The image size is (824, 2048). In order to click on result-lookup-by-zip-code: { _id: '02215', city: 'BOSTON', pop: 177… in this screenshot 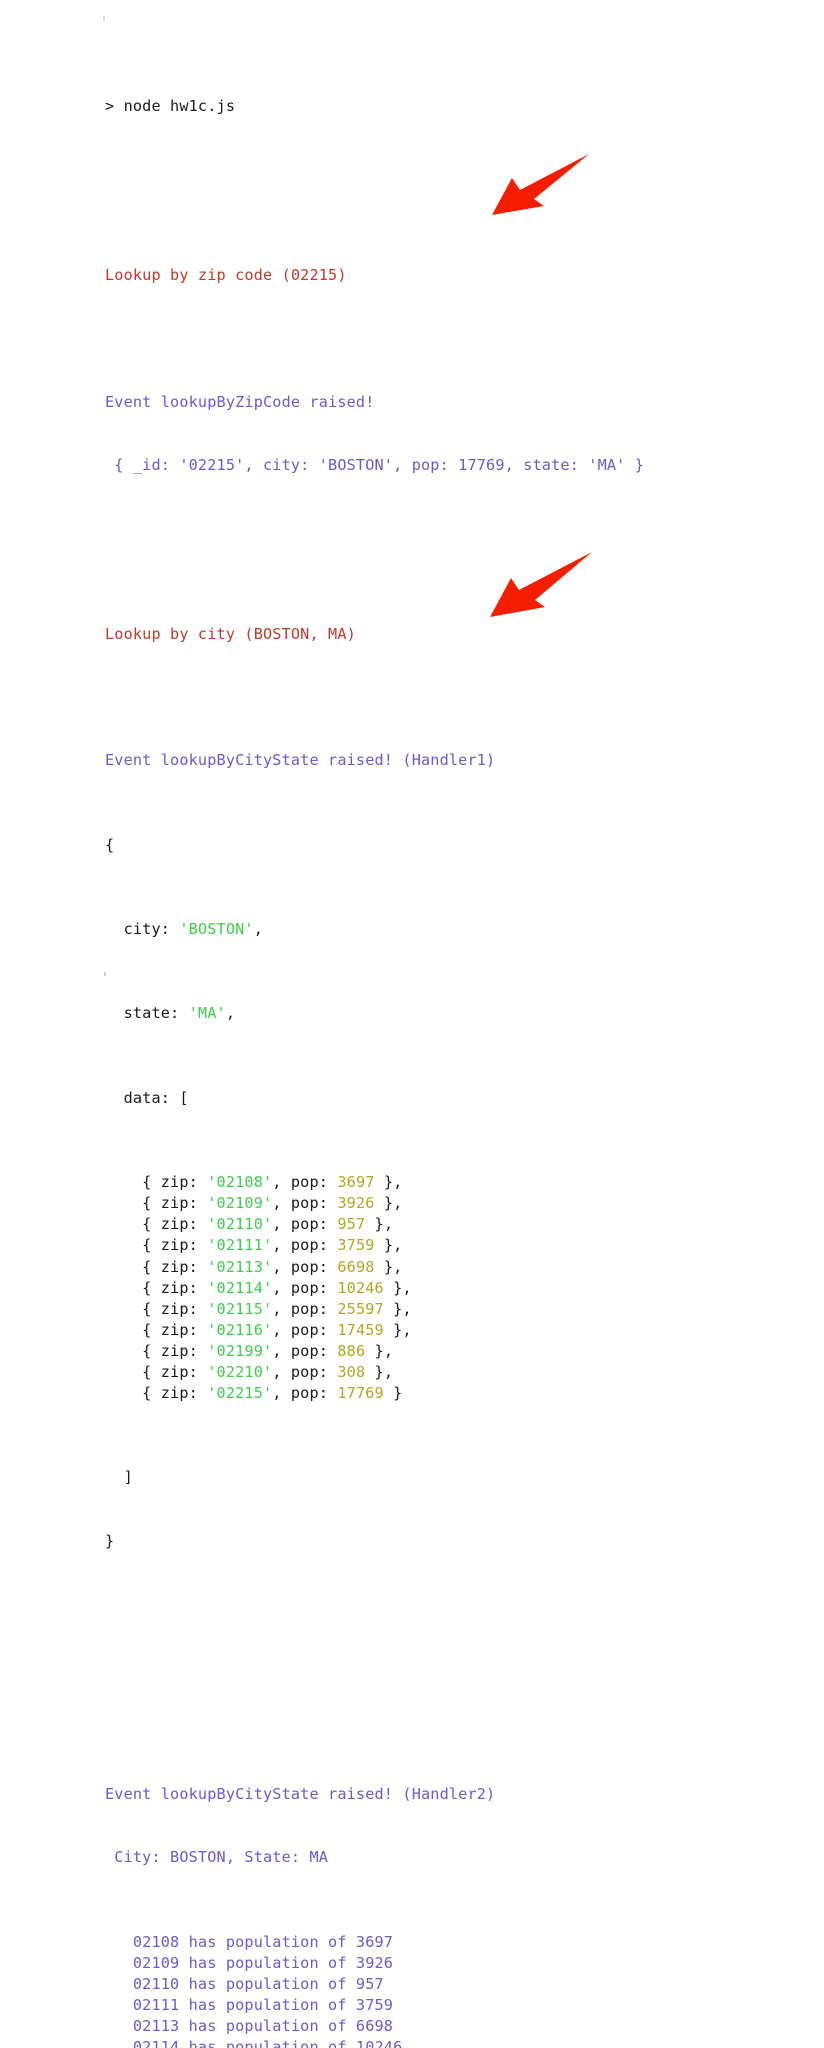, I will do `click(375, 464)`.